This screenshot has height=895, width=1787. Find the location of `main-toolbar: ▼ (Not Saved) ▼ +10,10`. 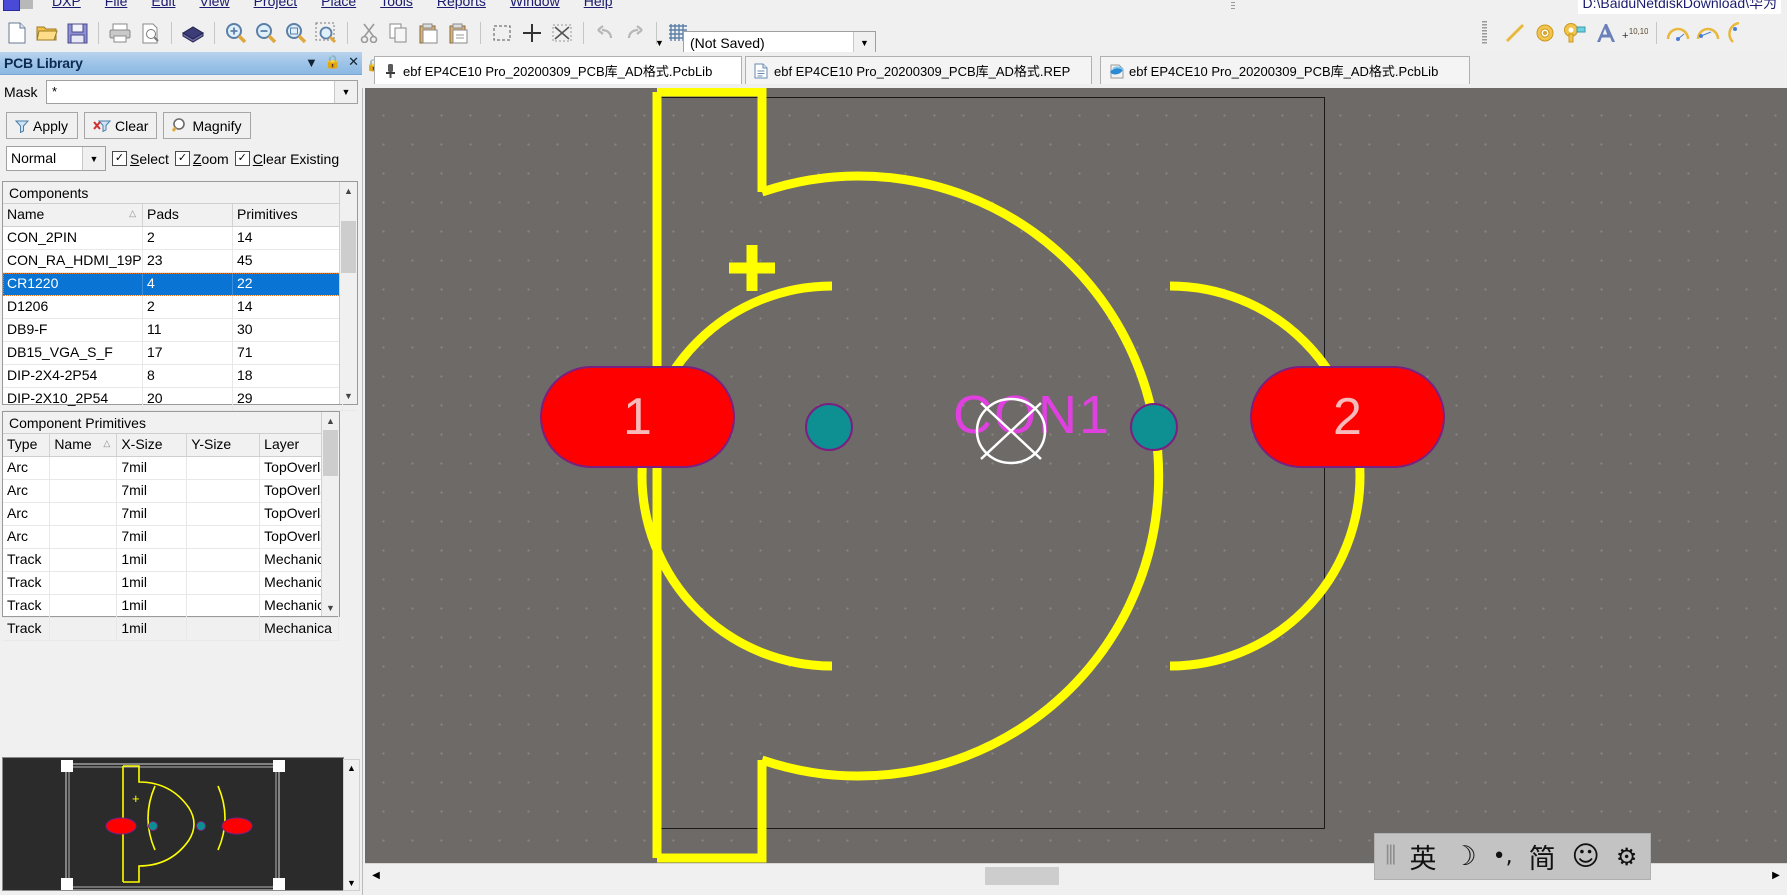

main-toolbar: ▼ (Not Saved) ▼ +10,10 is located at coordinates (893, 34).